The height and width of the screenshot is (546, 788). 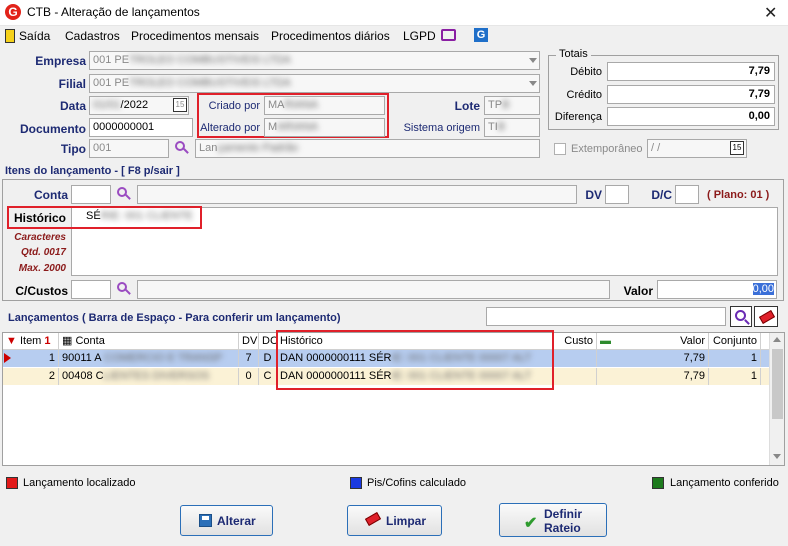 I want to click on extemporaneo-label: Extemporâneo, so click(x=607, y=149).